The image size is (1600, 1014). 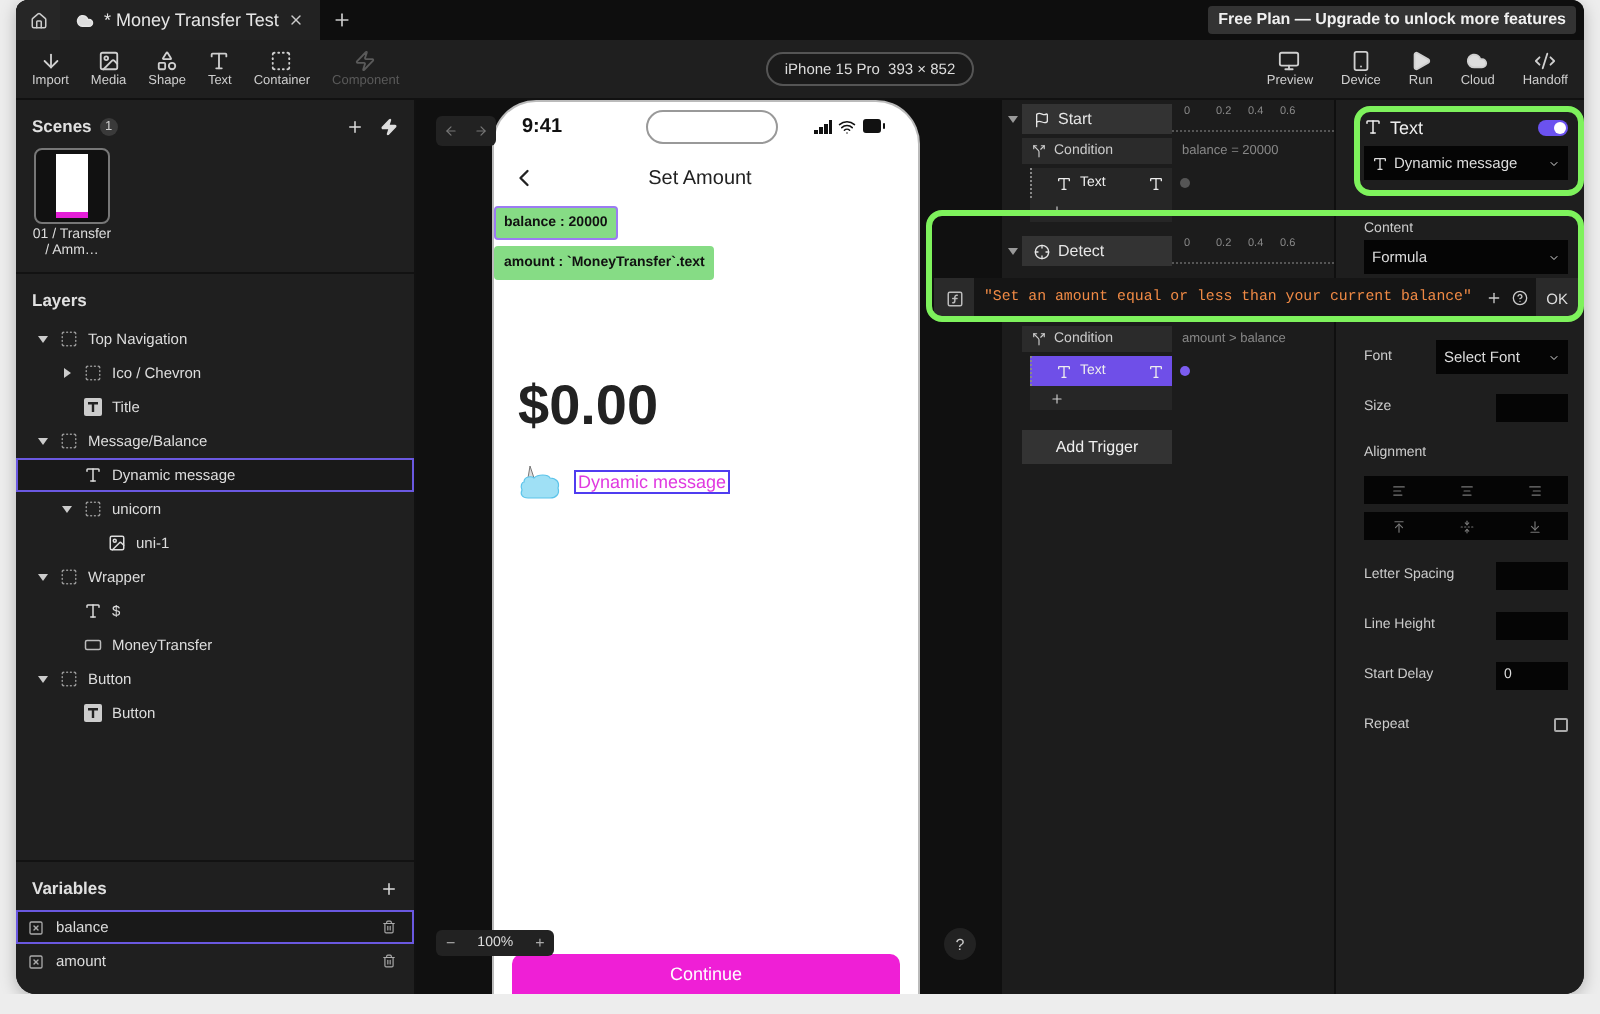 What do you see at coordinates (1545, 61) in the screenshot?
I see `code-icon` at bounding box center [1545, 61].